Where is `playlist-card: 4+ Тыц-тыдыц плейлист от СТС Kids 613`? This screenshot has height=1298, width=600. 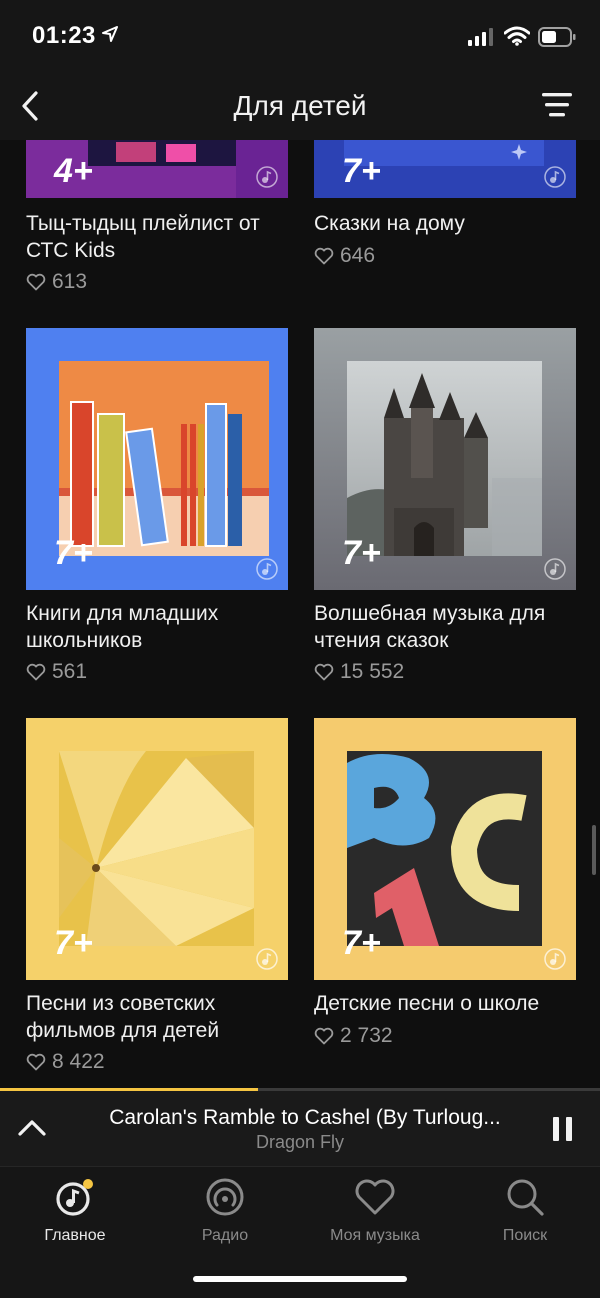 playlist-card: 4+ Тыц-тыдыц плейлист от СТС Kids 613 is located at coordinates (157, 220).